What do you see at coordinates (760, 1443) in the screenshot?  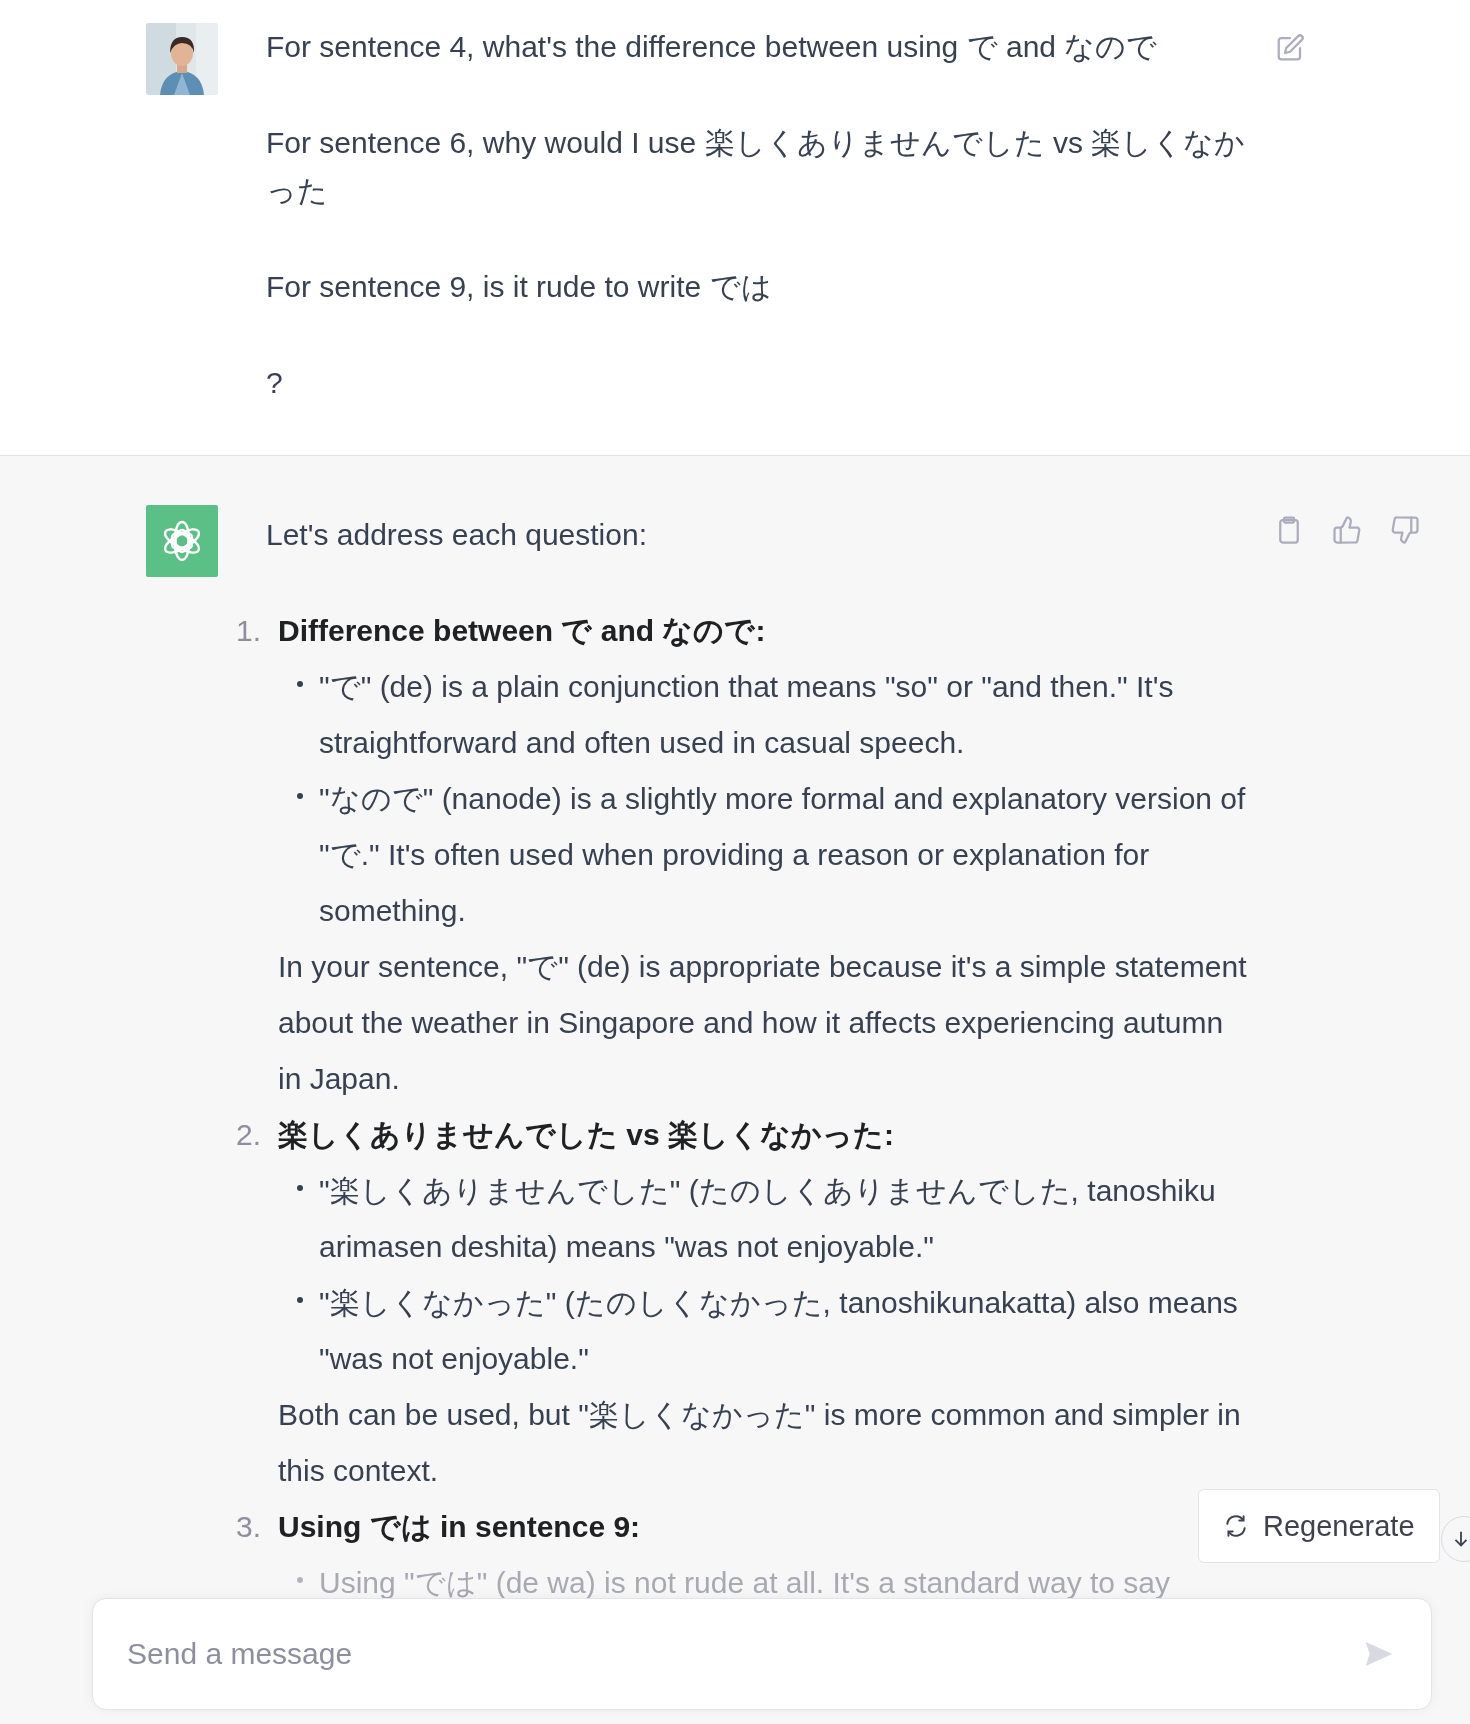 I see `paragraph-text: Both can be used, but "楽しくなかった" is more common and simpler in this context.` at bounding box center [760, 1443].